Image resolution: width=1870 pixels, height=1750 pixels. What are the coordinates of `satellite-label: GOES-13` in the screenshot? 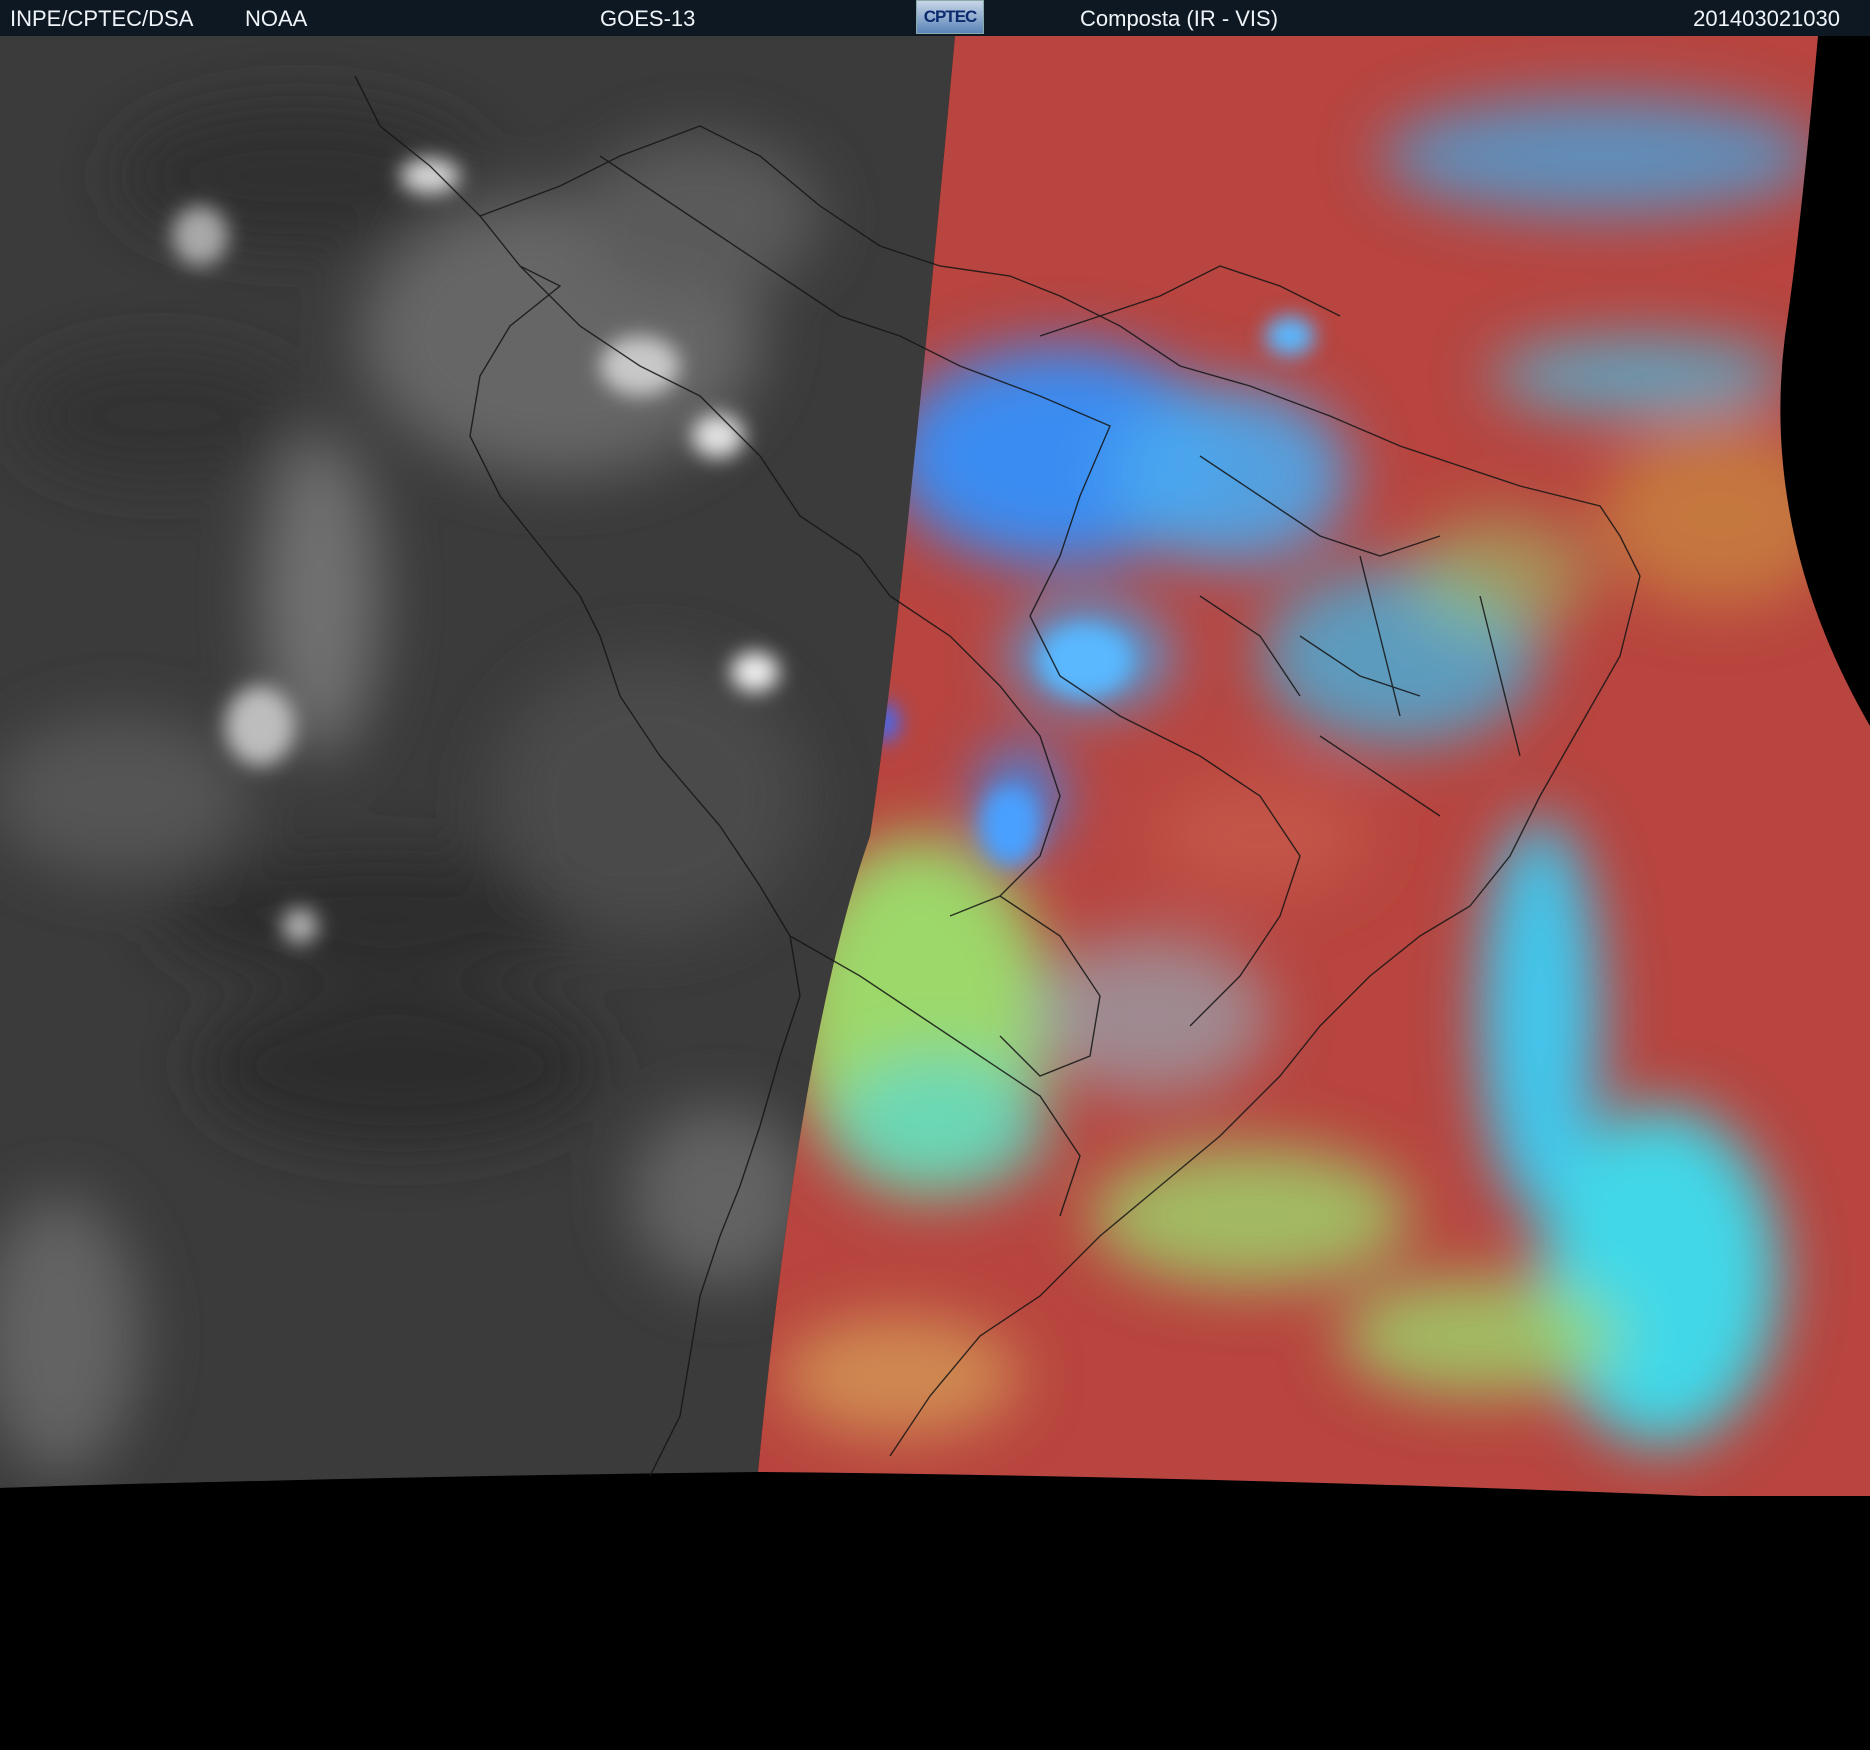 It's located at (648, 18).